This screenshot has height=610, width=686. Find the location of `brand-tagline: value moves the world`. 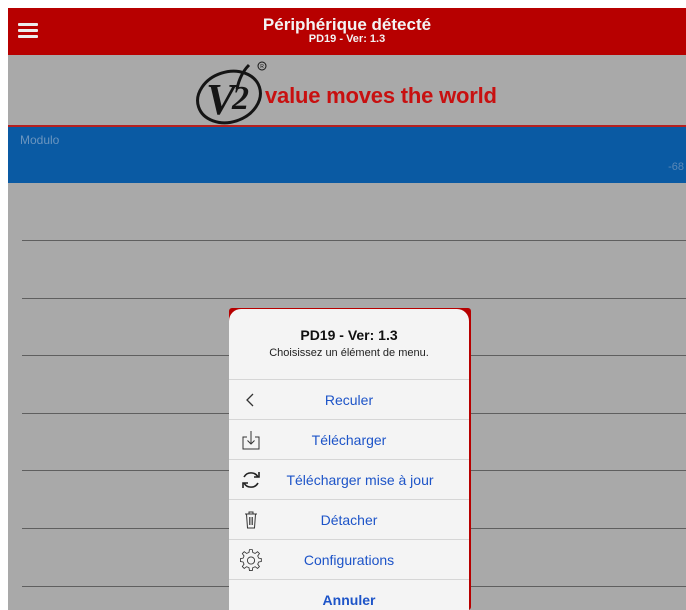

brand-tagline: value moves the world is located at coordinates (381, 95).